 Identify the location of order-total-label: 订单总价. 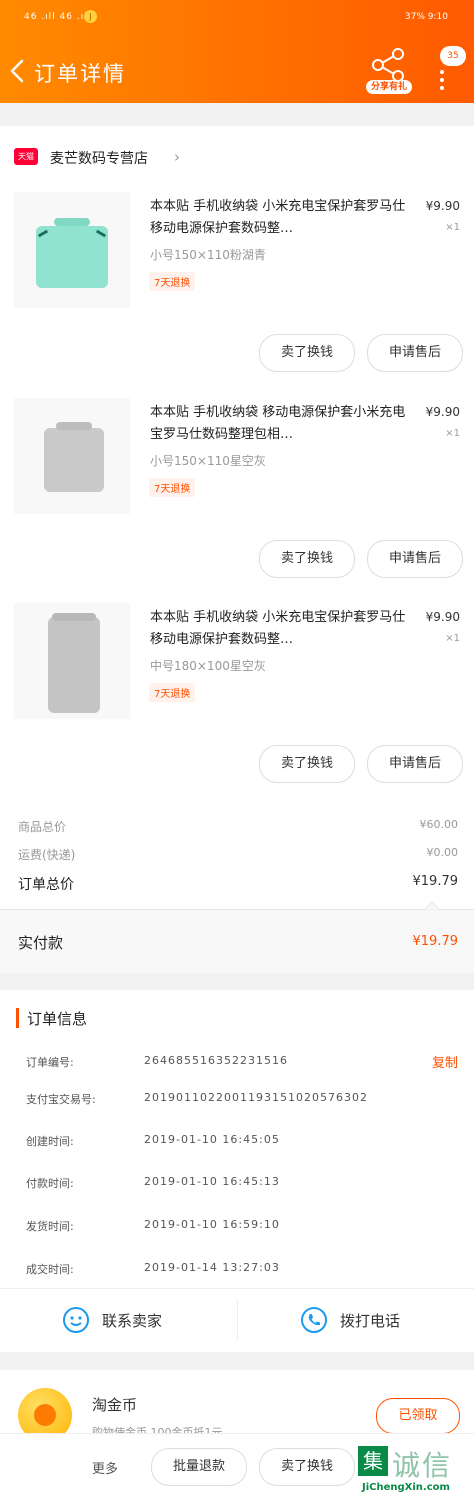
(46, 885).